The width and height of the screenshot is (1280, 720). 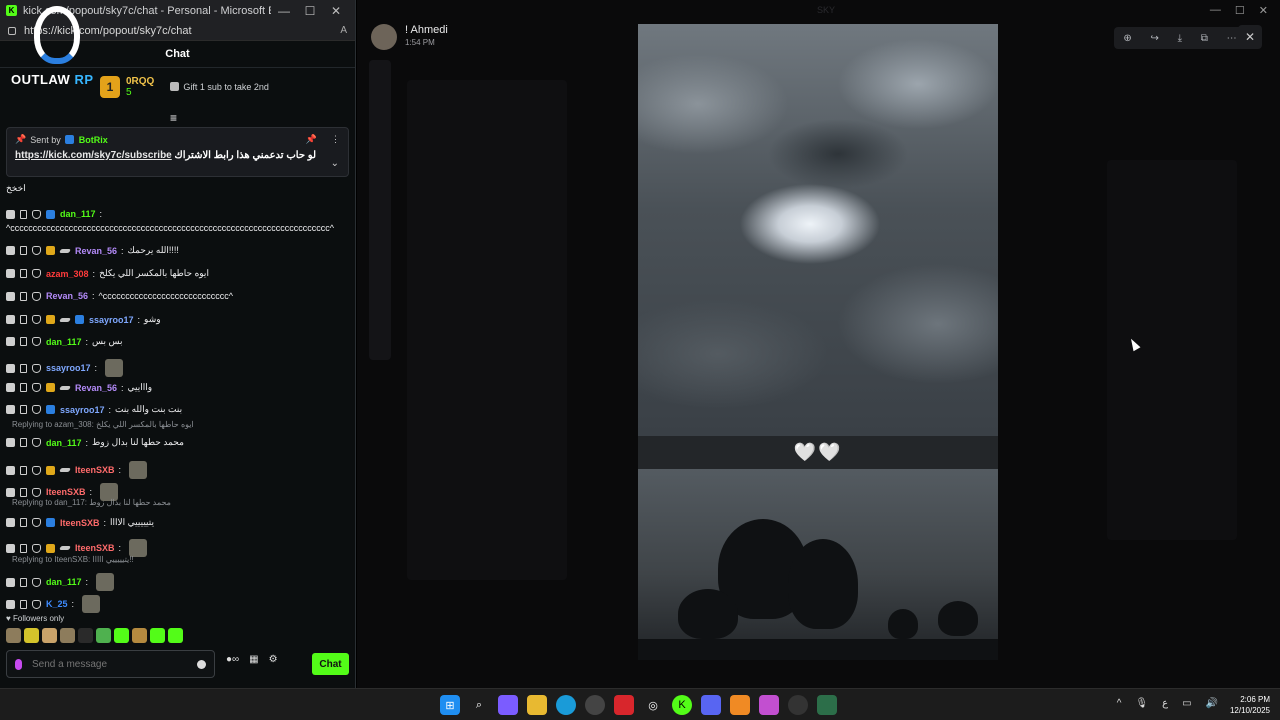 What do you see at coordinates (566, 705) in the screenshot?
I see `edge-icon` at bounding box center [566, 705].